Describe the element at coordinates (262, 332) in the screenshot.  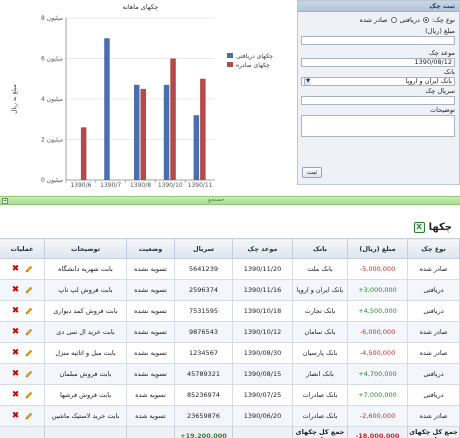
I see `cell-date: 1390/10/12` at that location.